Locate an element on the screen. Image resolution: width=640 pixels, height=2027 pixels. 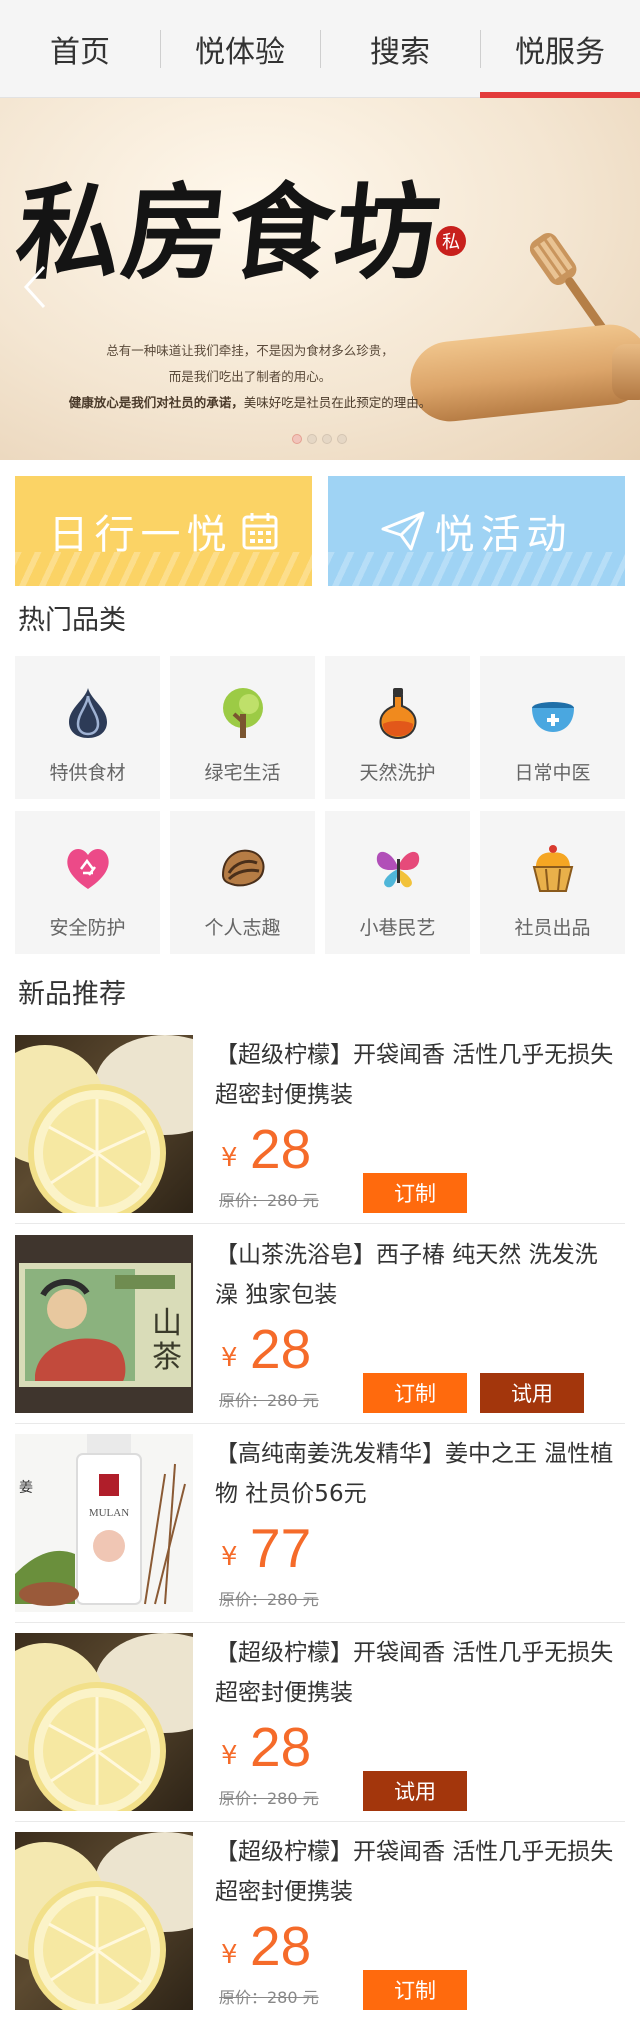
product-image-soap: 山 茶 is located at coordinates (104, 1324).